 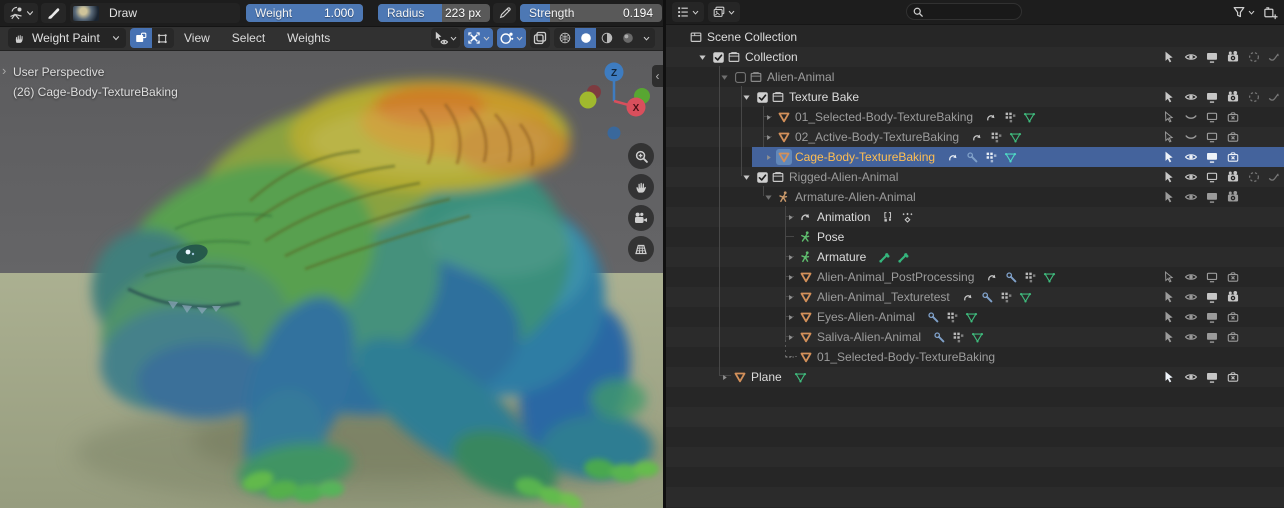 I want to click on shading-dropdown-button, so click(x=646, y=38).